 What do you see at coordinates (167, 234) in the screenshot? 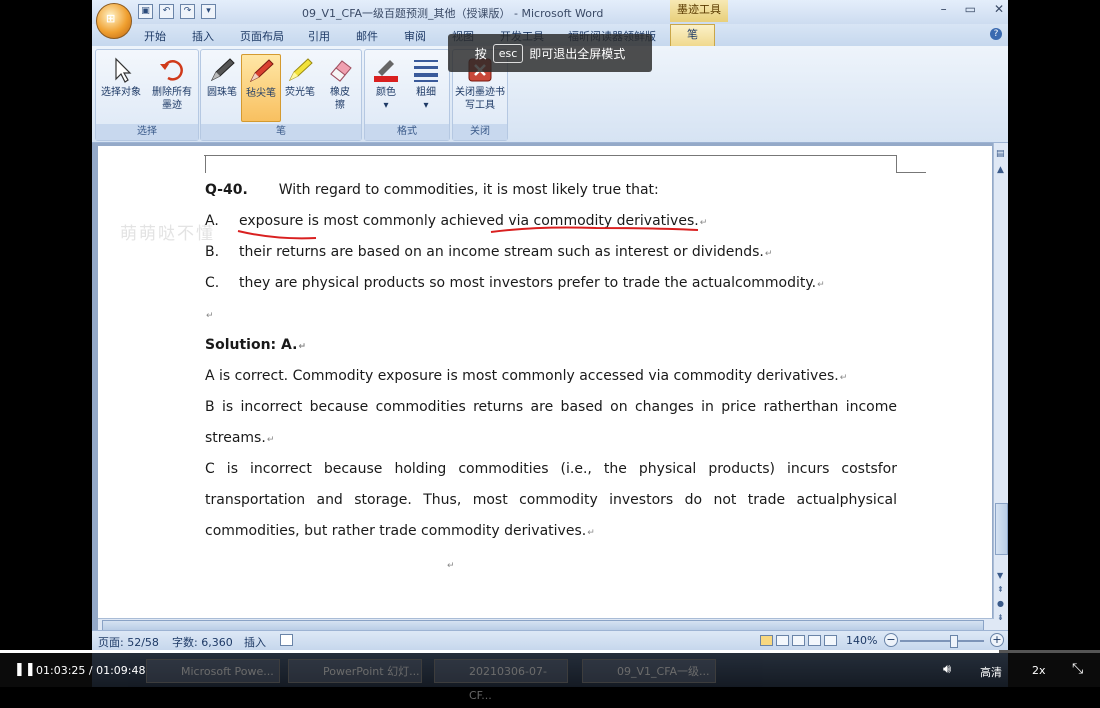
I see `watermark-text: 萌萌哒不懂` at bounding box center [167, 234].